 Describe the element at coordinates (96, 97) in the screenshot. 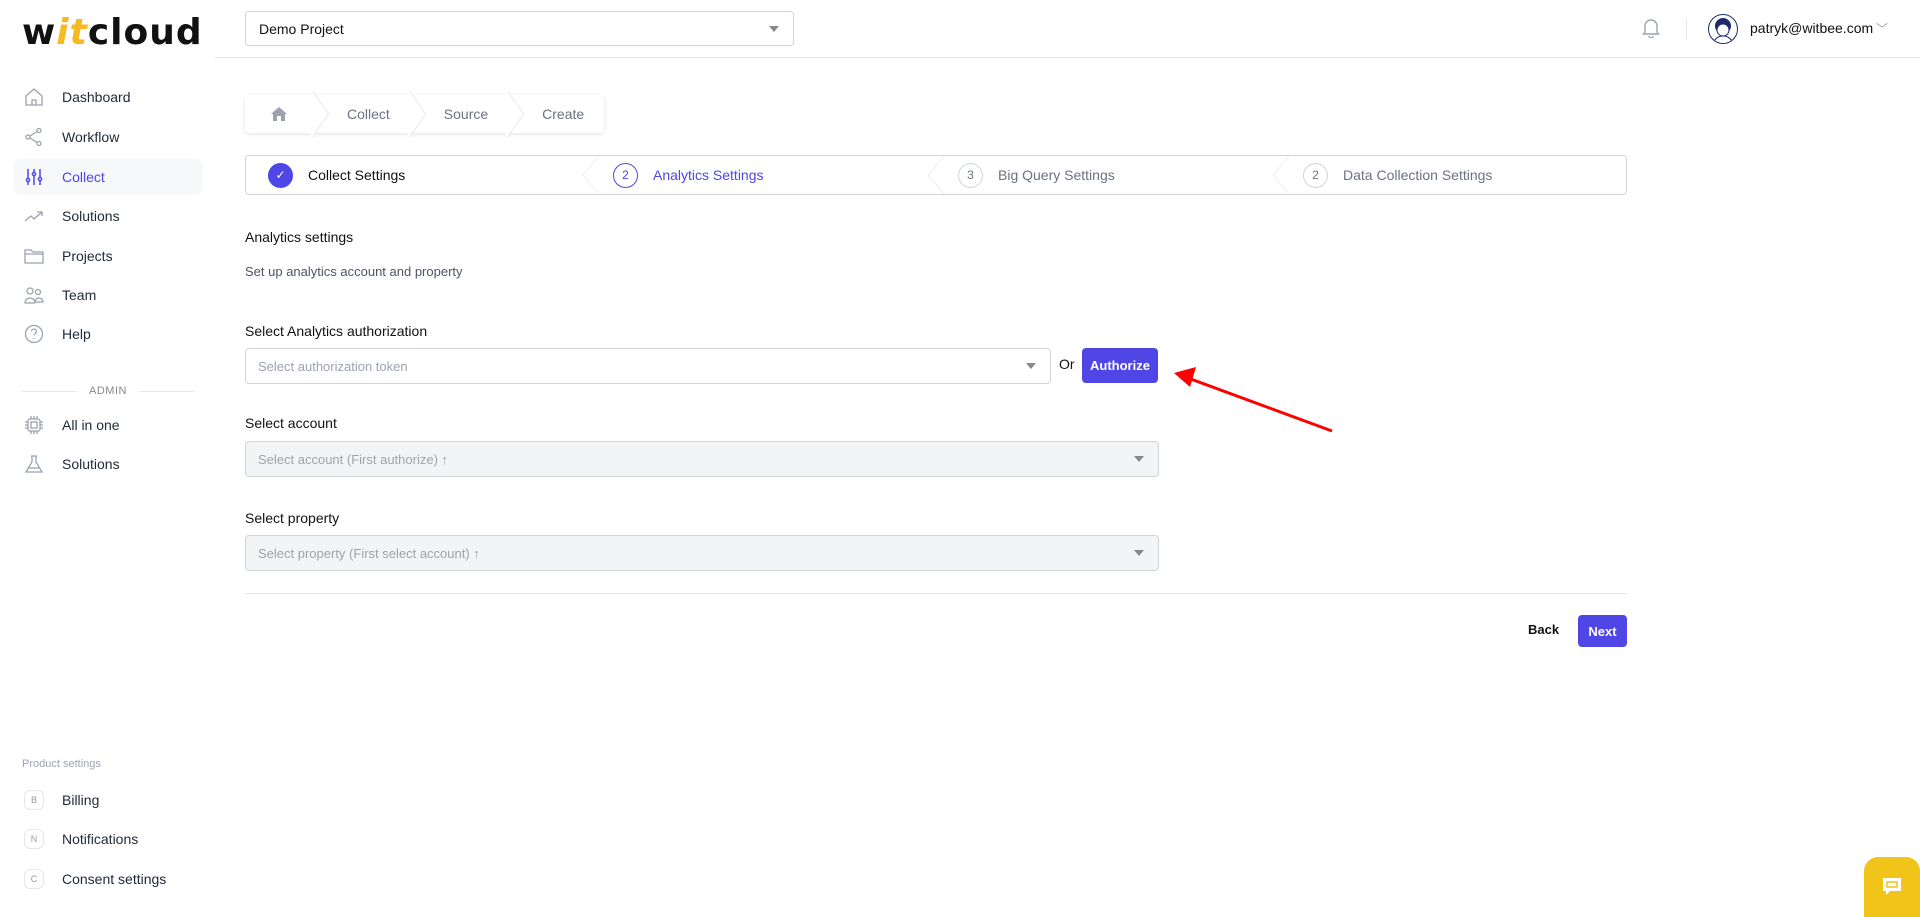

I see `sidebar-item-label: Dashboard` at that location.